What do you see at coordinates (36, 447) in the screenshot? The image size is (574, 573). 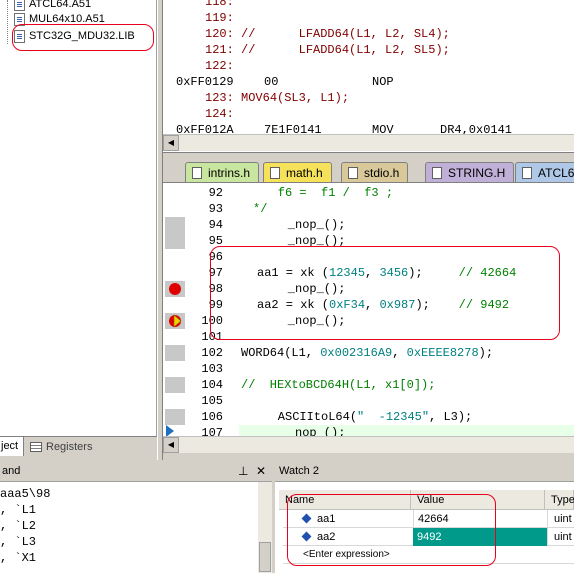 I see `registers-icon` at bounding box center [36, 447].